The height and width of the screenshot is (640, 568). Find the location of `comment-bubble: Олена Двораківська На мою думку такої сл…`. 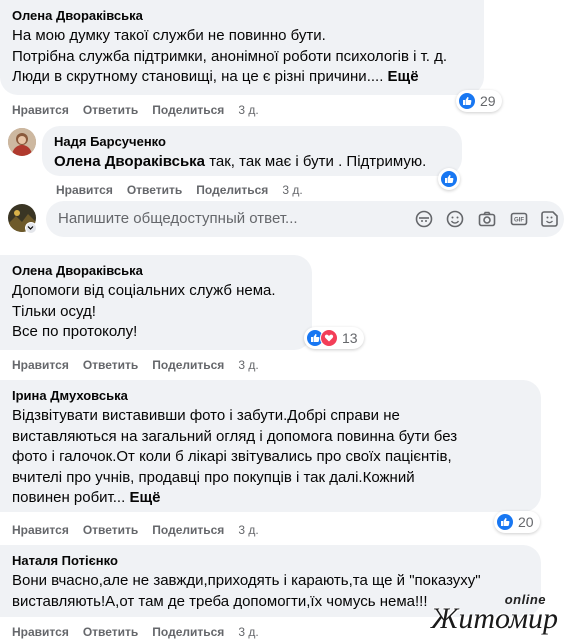

comment-bubble: Олена Двораківська На мою думку такої сл… is located at coordinates (242, 47).